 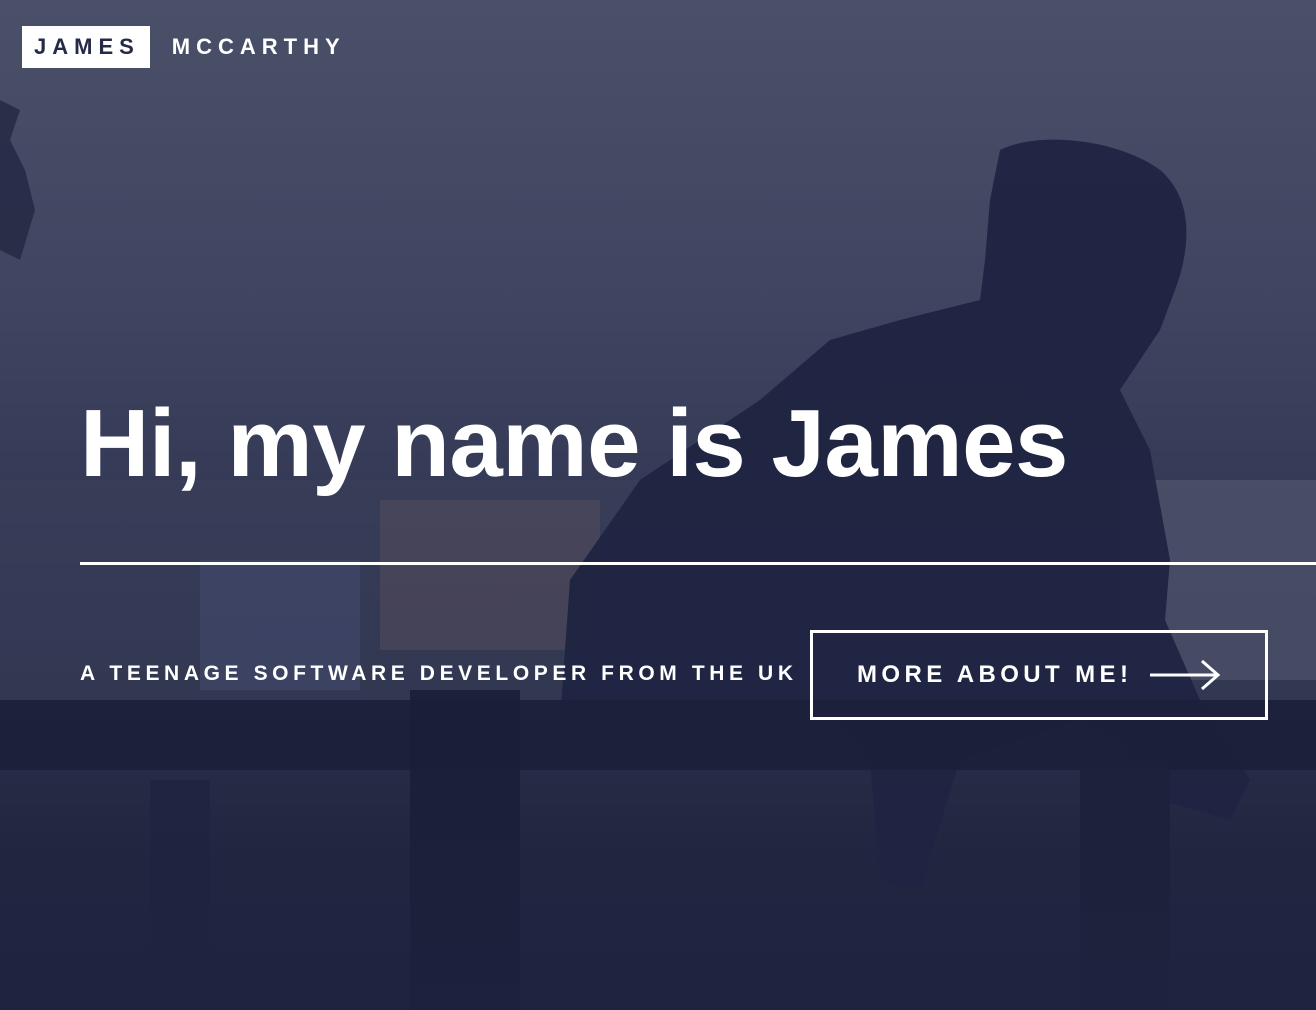 What do you see at coordinates (698, 563) in the screenshot?
I see `hero-divider` at bounding box center [698, 563].